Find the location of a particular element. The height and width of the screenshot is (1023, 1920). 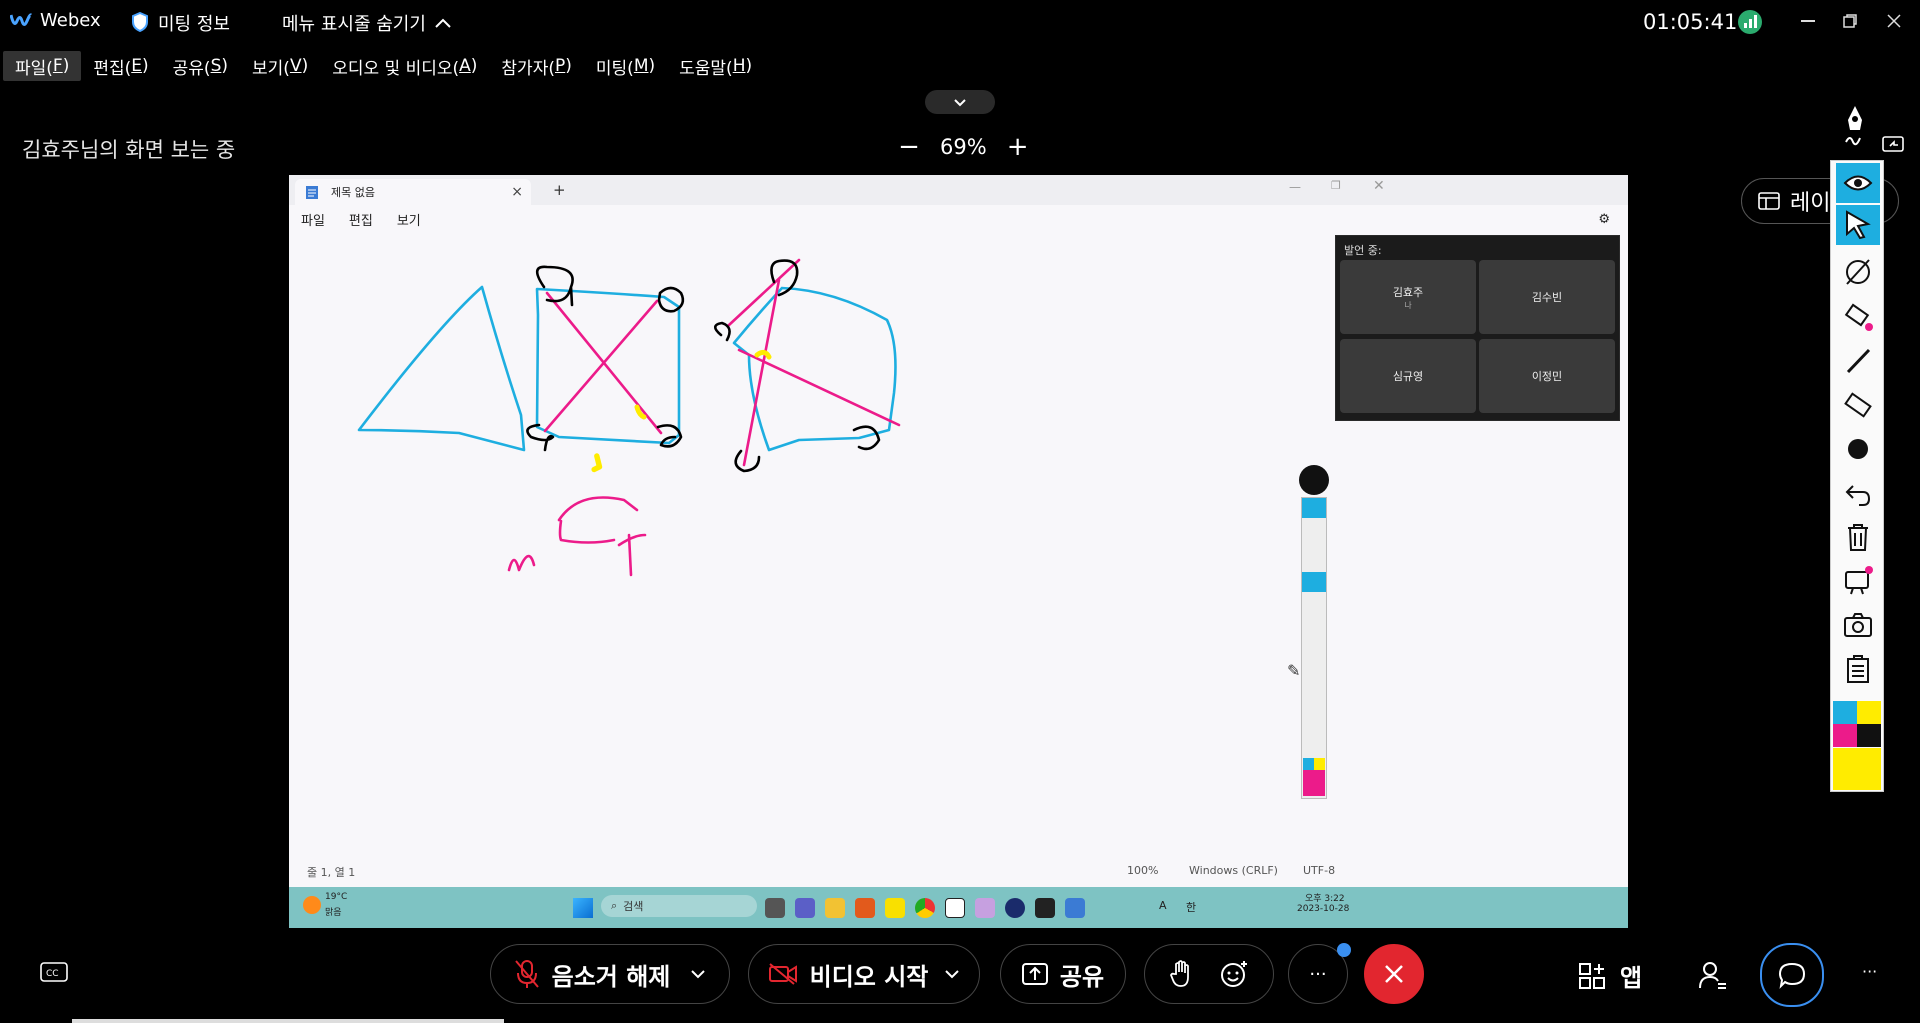

share-label: 공유 is located at coordinates (1082, 976).